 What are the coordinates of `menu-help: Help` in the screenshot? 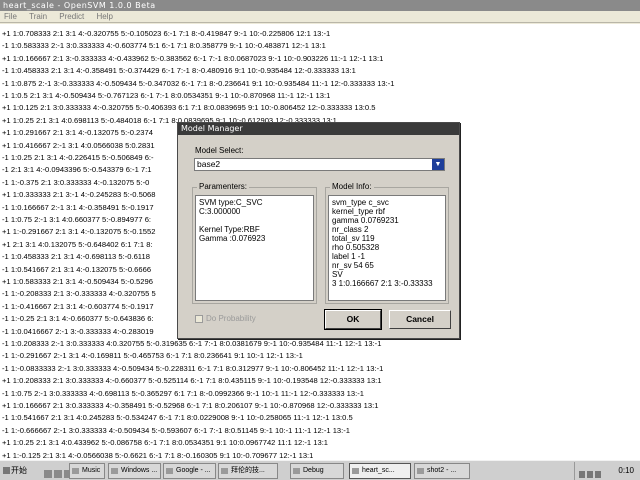 It's located at (104, 17).